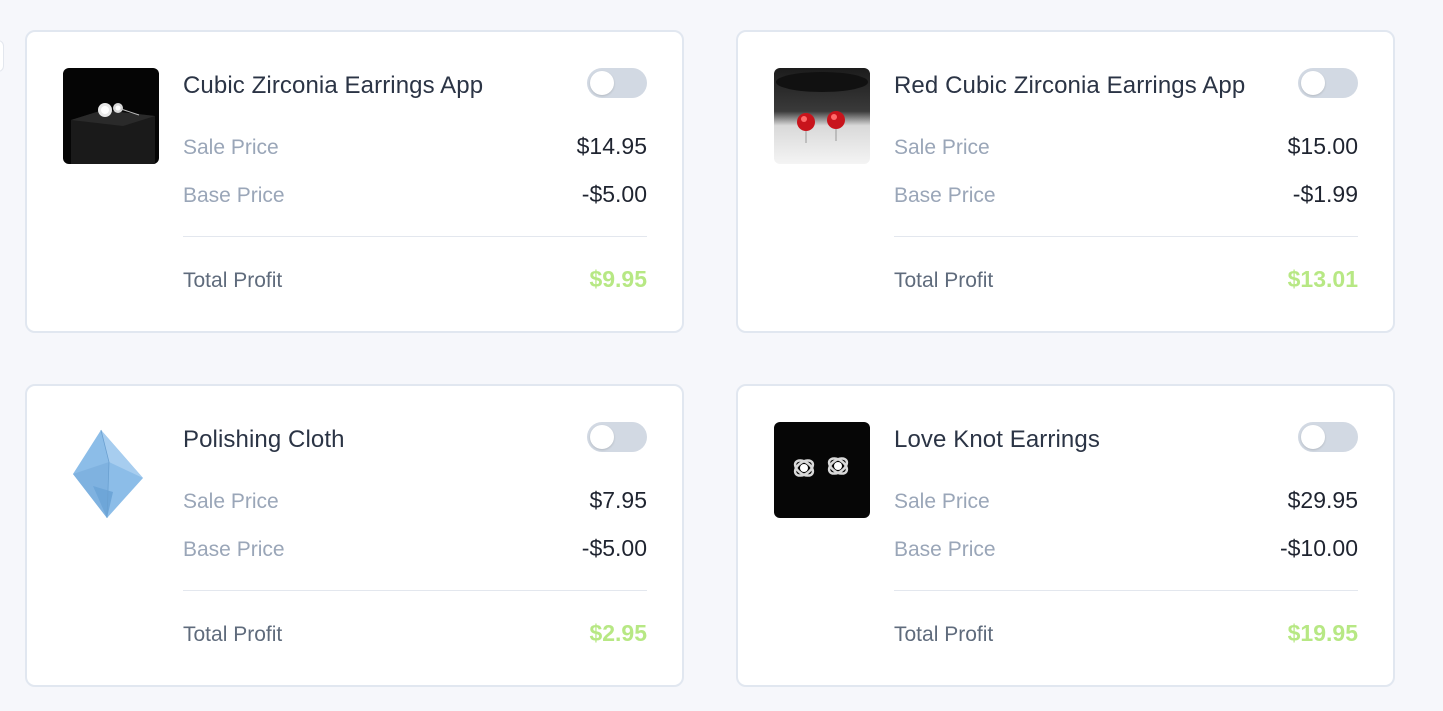  Describe the element at coordinates (1322, 633) in the screenshot. I see `total-profit-value: $19.95` at that location.